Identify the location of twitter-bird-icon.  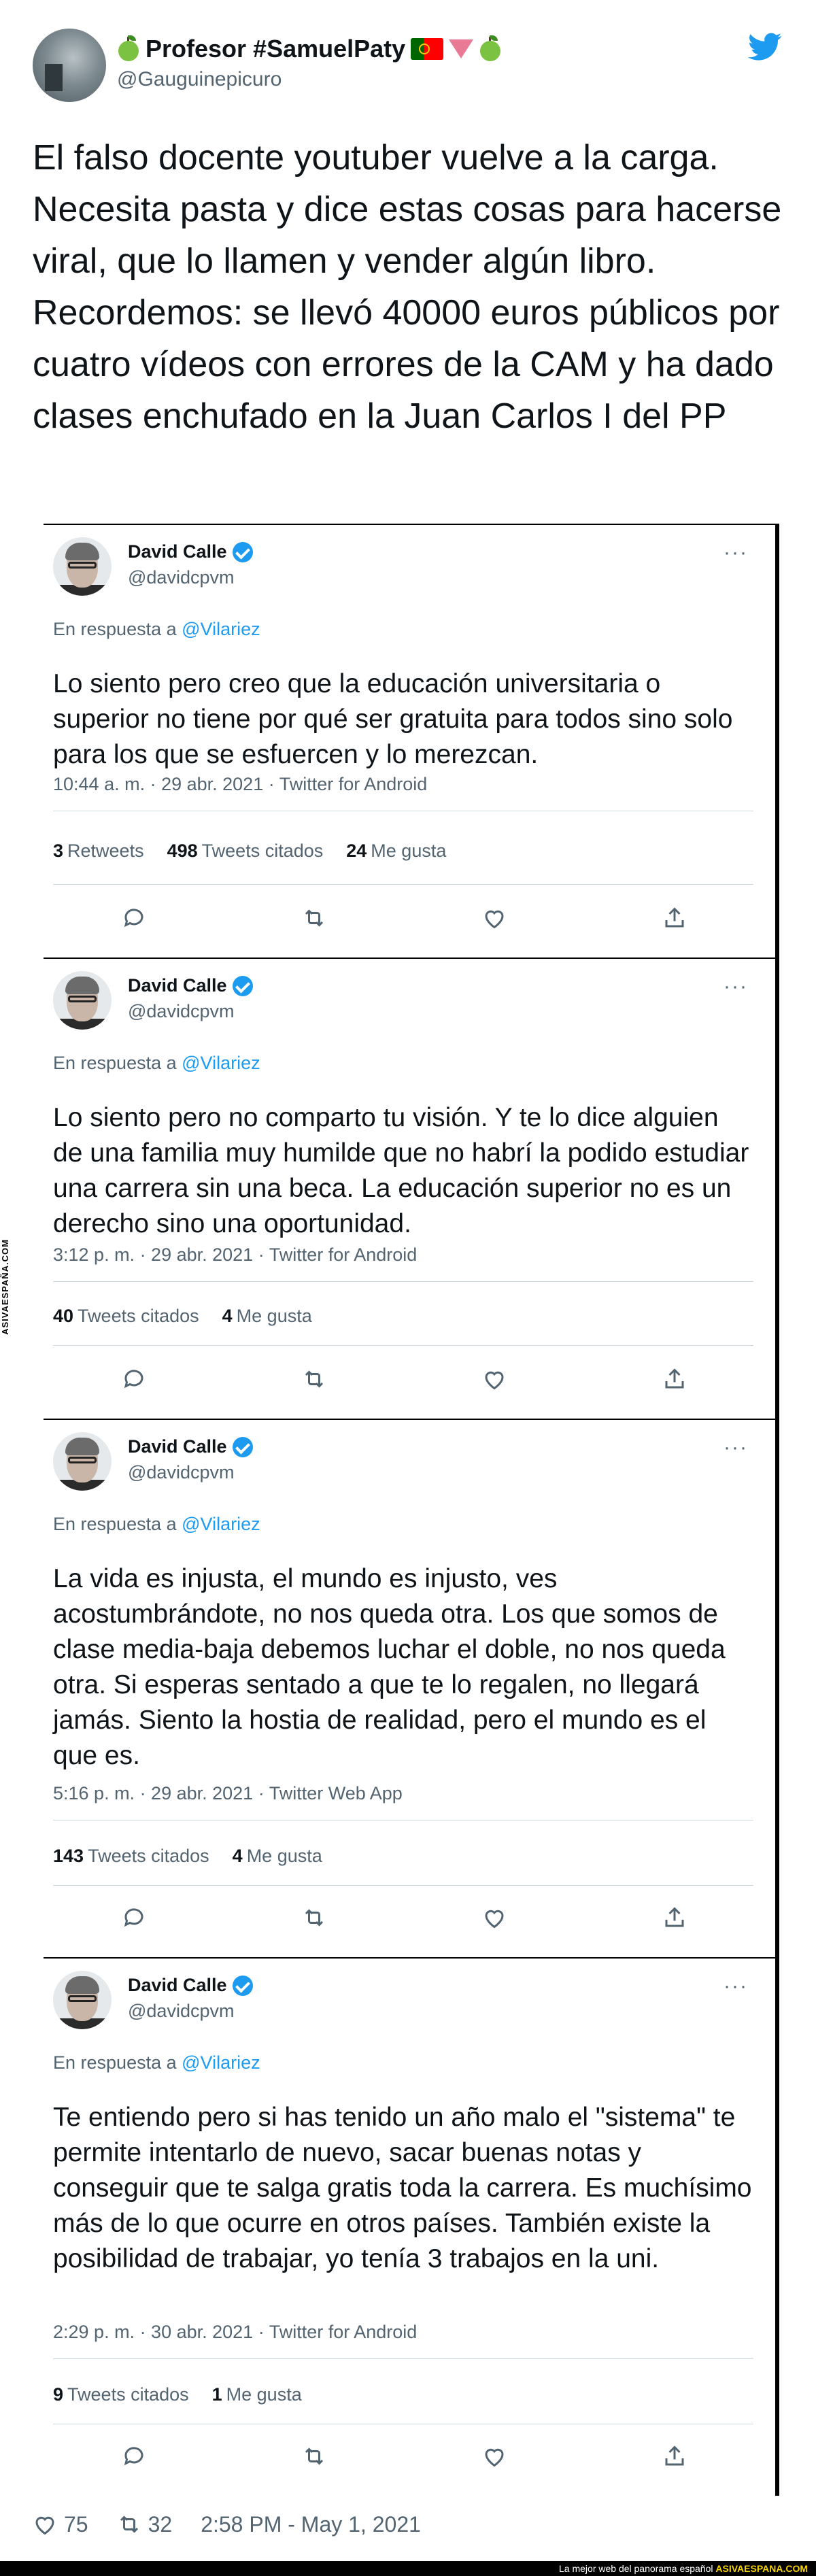
(765, 47).